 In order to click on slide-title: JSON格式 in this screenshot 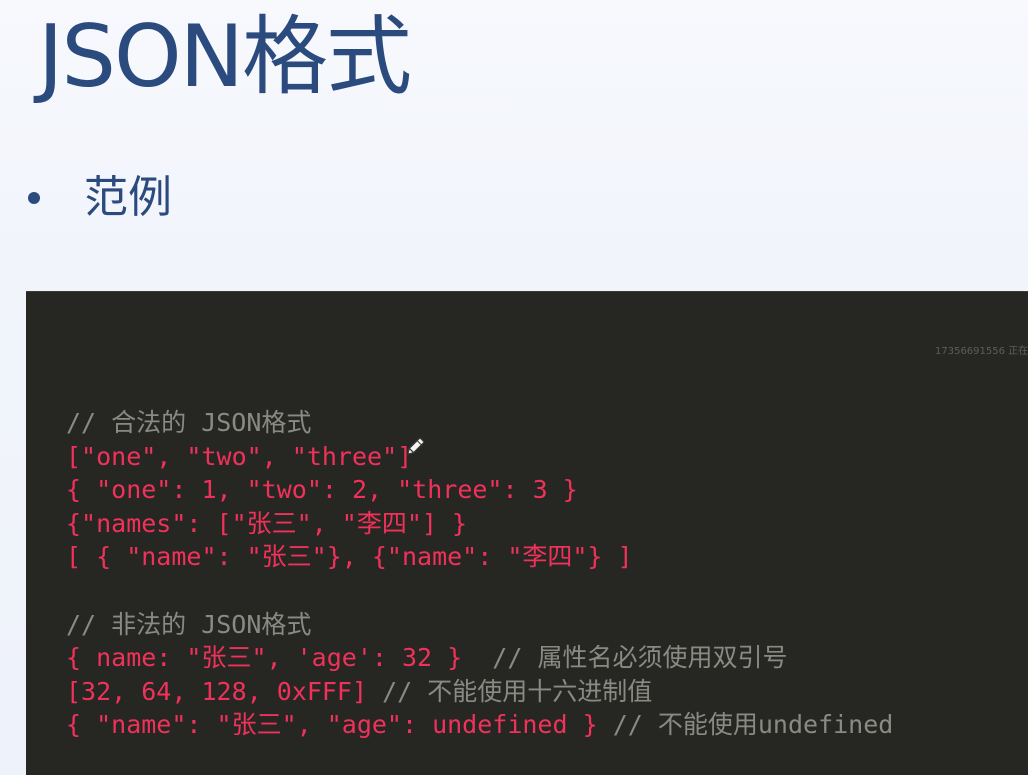, I will do `click(225, 57)`.